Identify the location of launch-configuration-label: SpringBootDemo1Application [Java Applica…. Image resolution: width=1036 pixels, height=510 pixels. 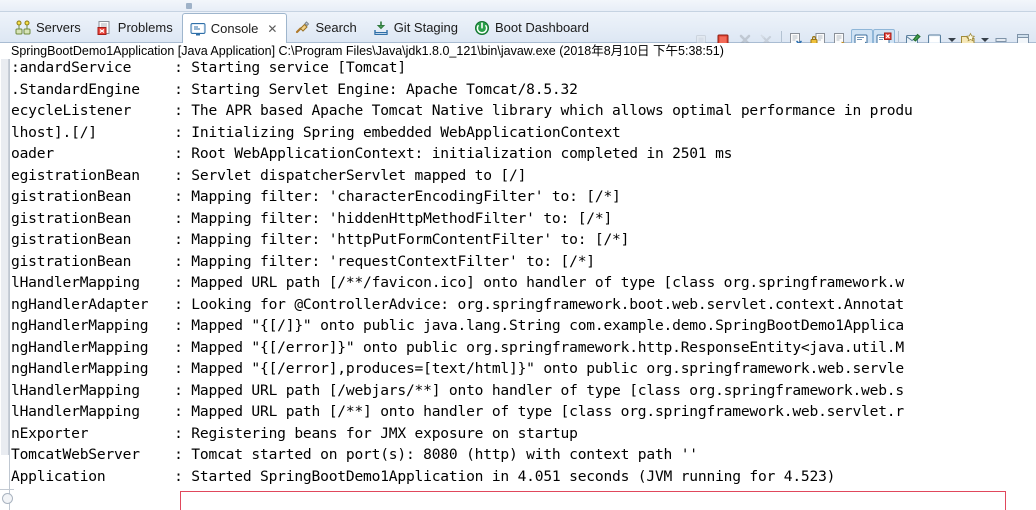
(518, 51).